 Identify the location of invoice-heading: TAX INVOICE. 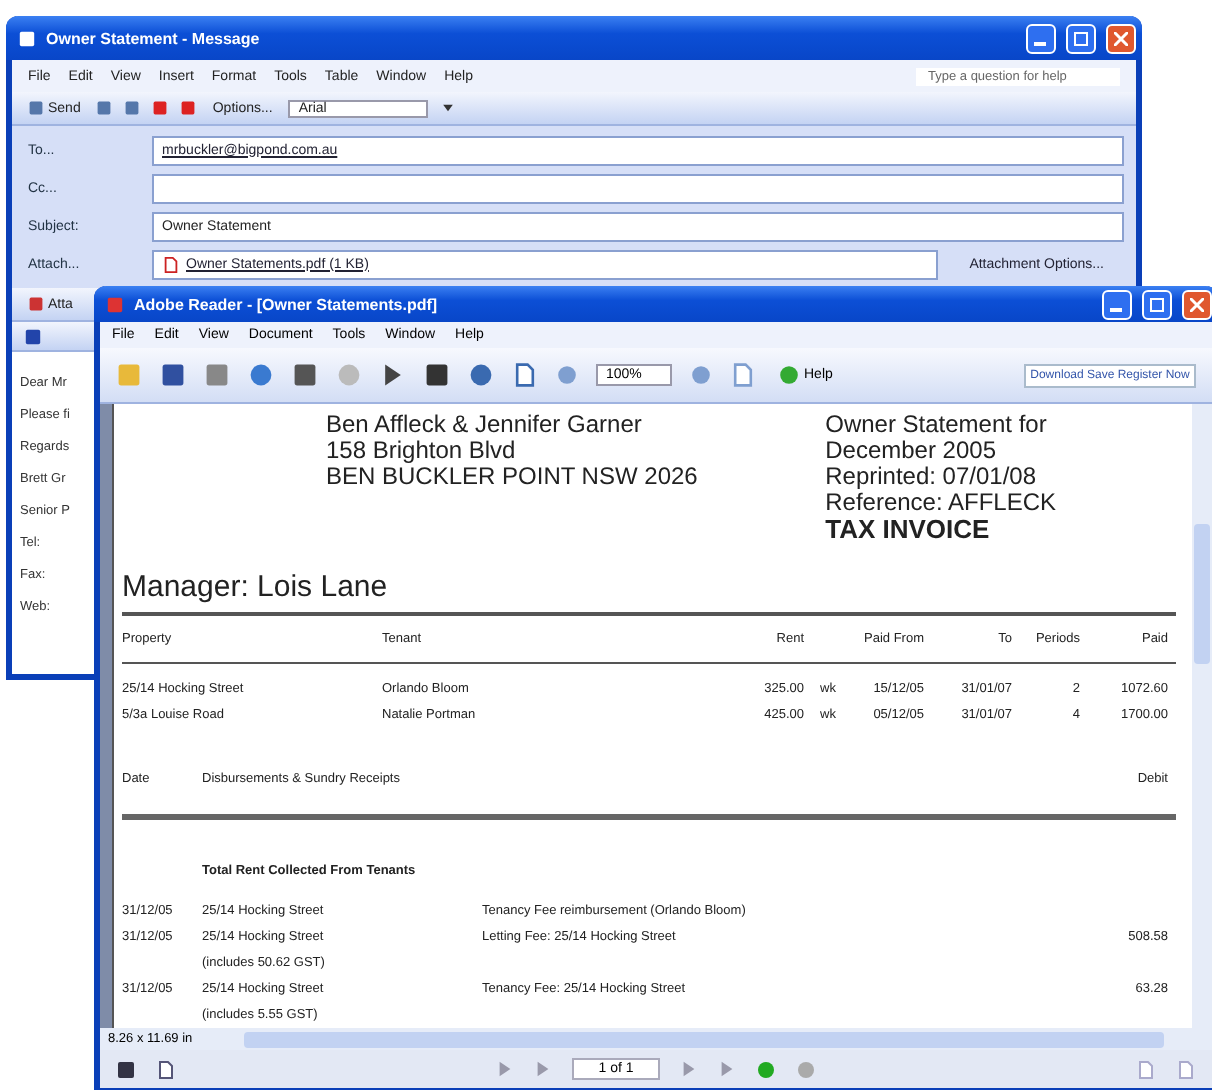
(908, 529).